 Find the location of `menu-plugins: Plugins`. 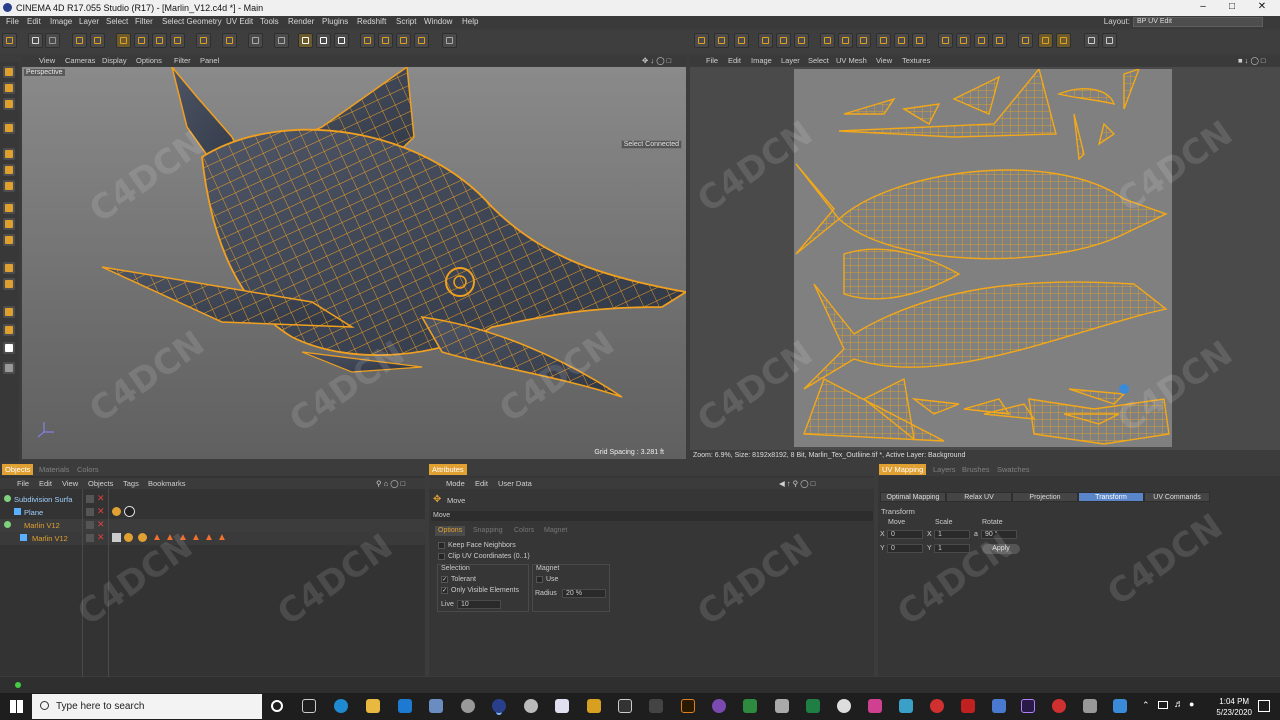

menu-plugins: Plugins is located at coordinates (335, 21).